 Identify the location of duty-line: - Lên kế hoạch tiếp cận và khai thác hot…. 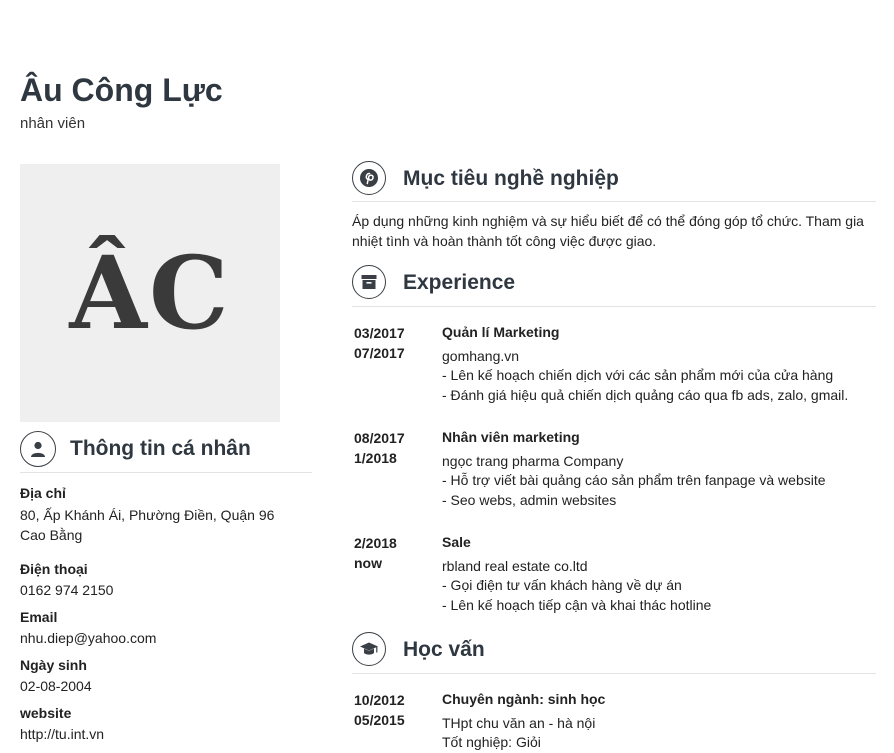
(577, 604).